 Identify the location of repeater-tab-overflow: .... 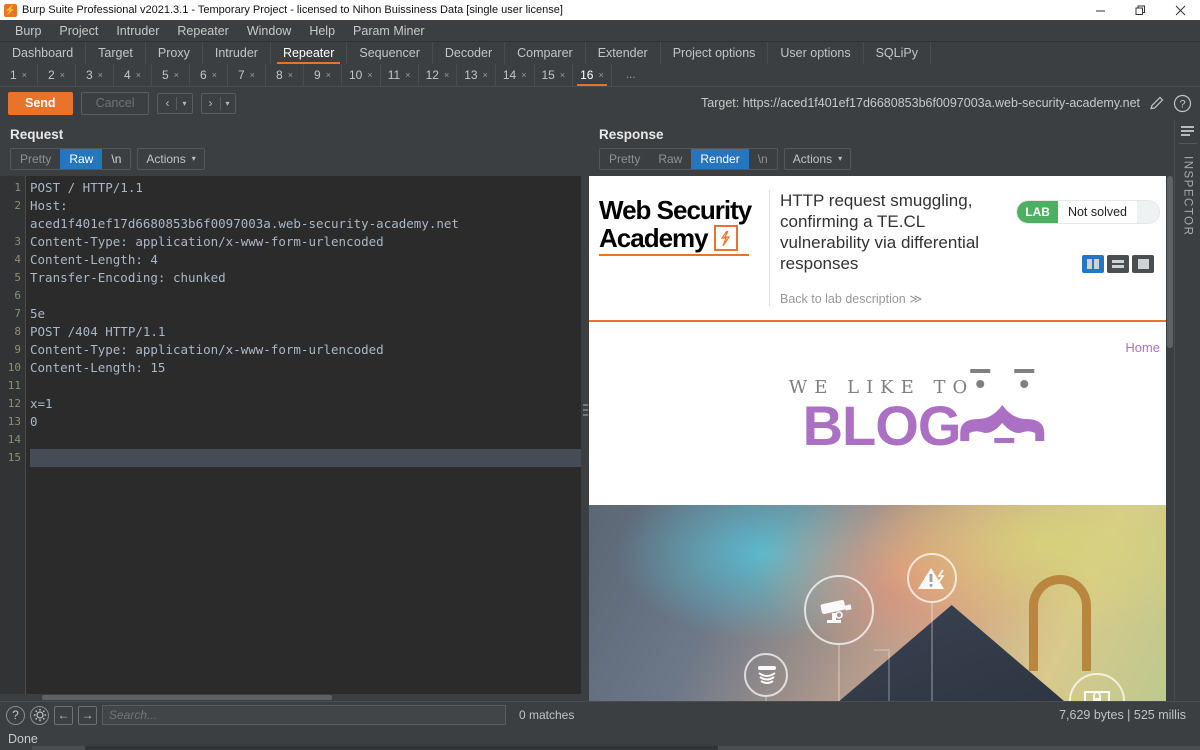
(631, 75).